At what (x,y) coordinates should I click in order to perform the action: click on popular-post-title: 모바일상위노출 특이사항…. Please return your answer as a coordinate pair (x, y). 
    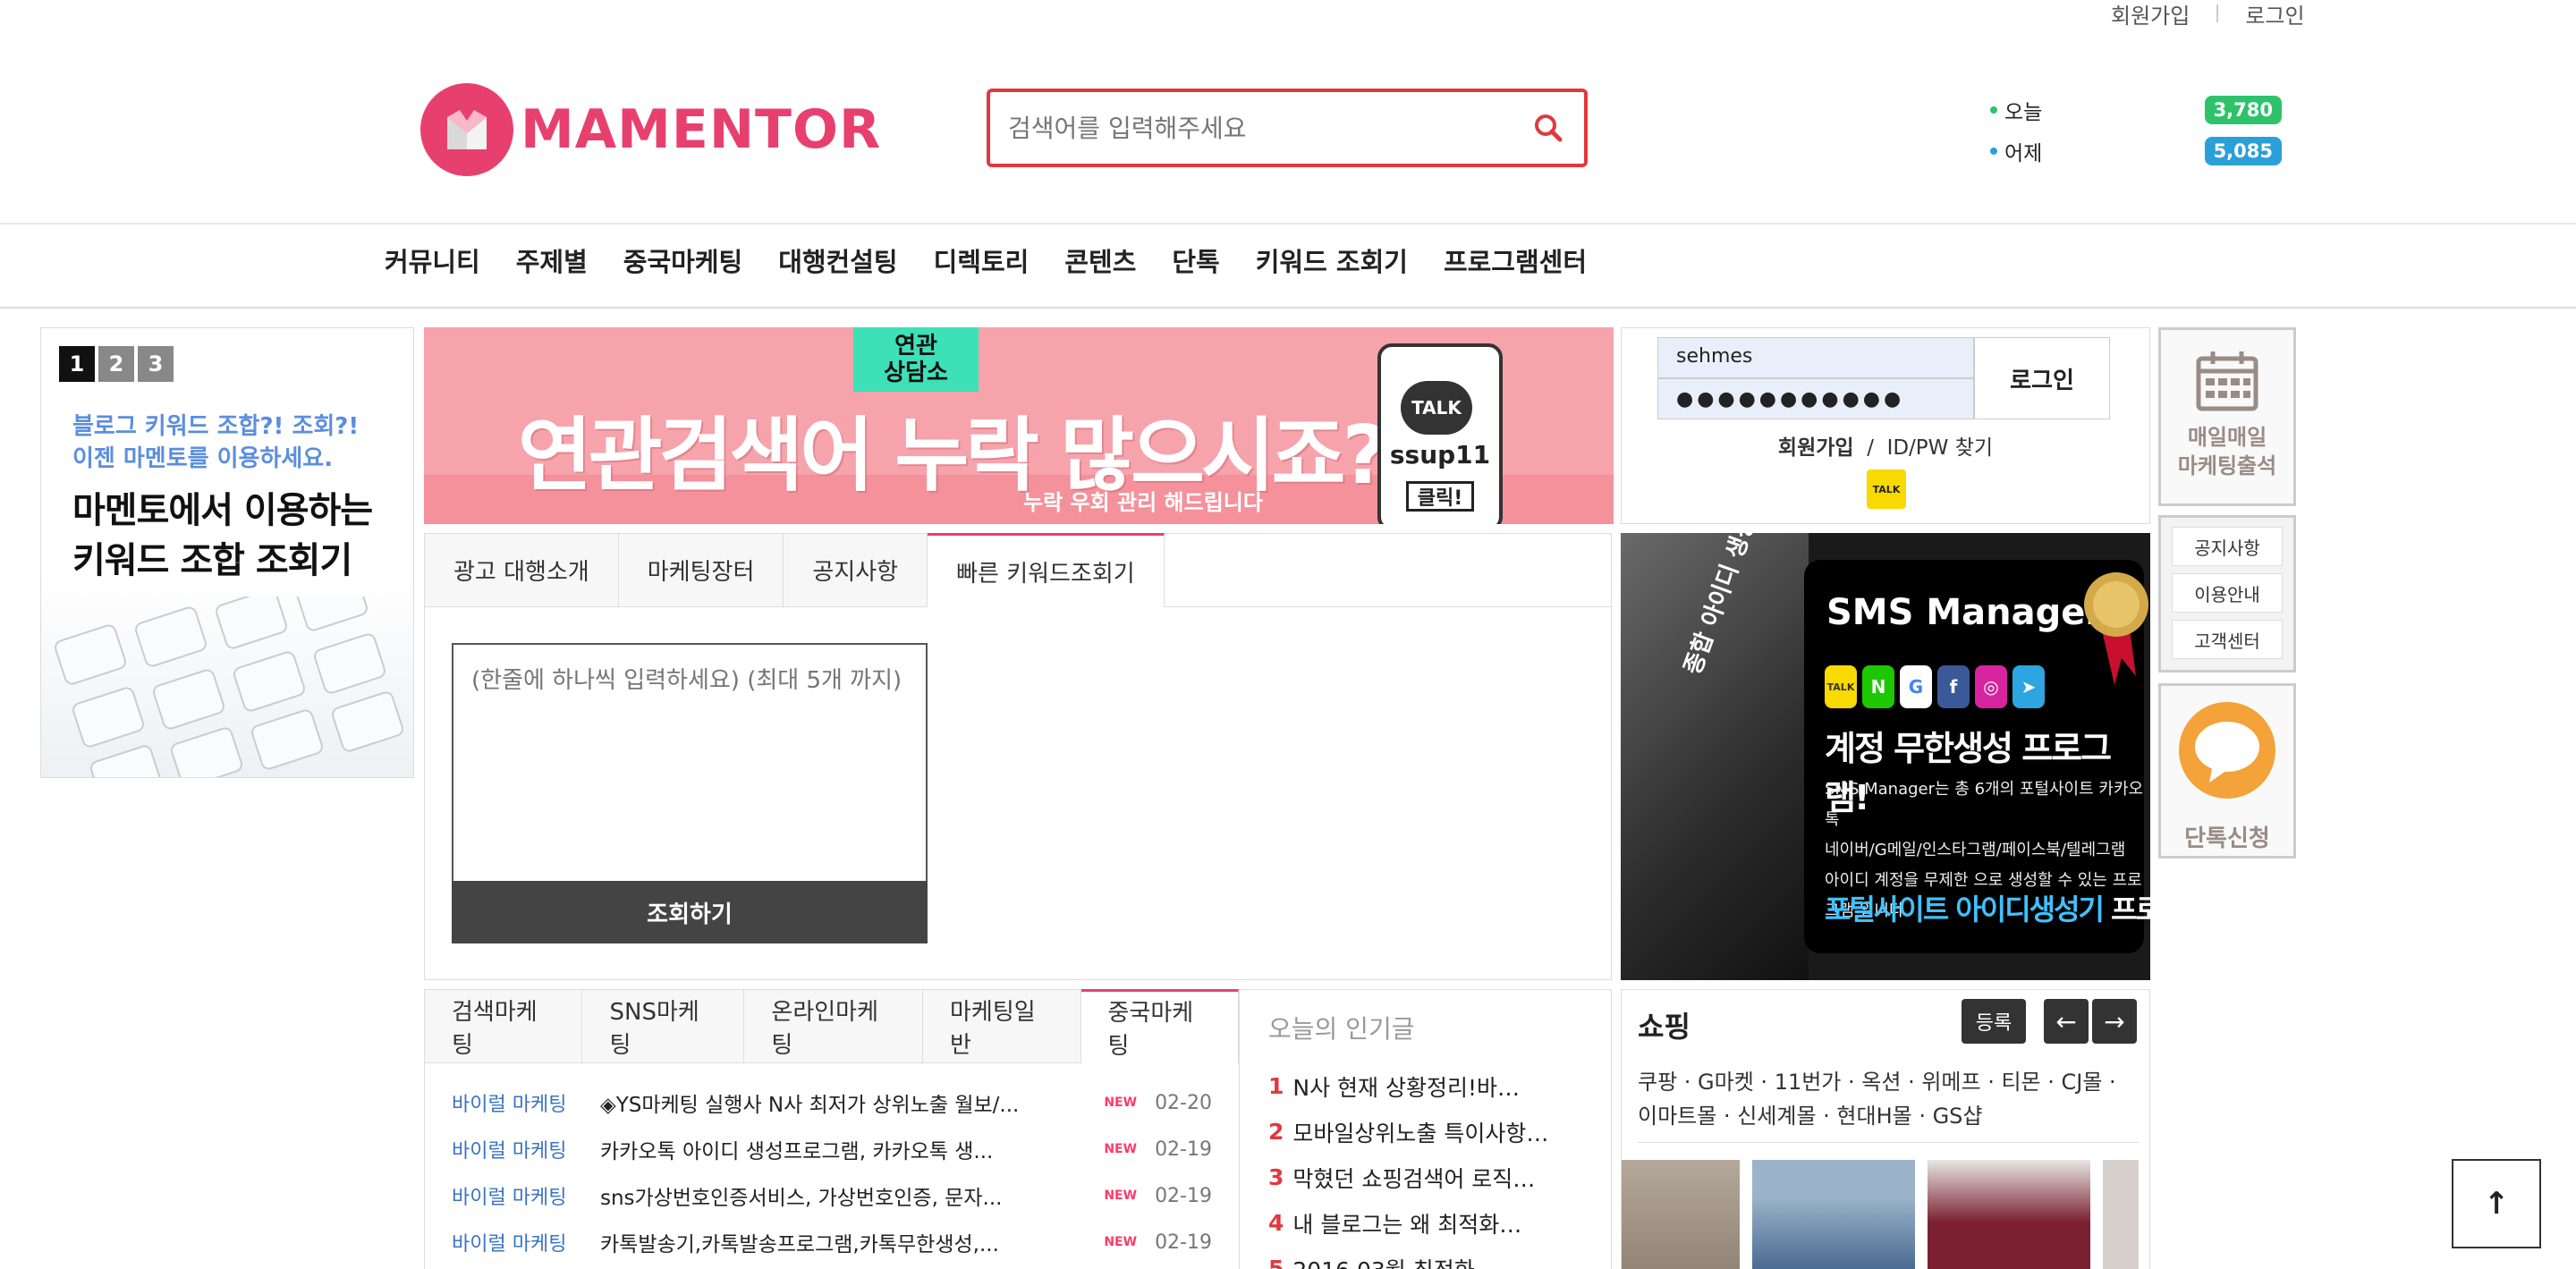
    Looking at the image, I should click on (1420, 1132).